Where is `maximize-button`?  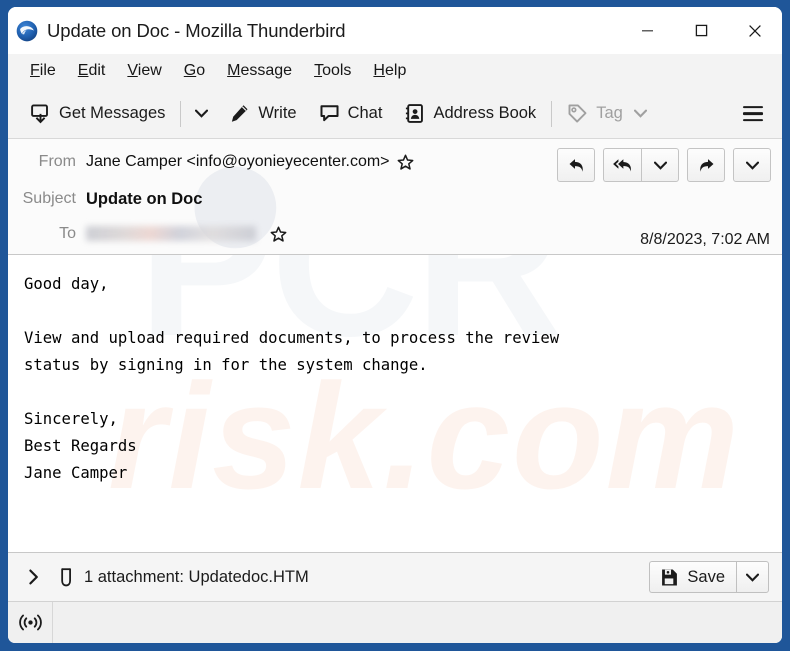 maximize-button is located at coordinates (701, 30).